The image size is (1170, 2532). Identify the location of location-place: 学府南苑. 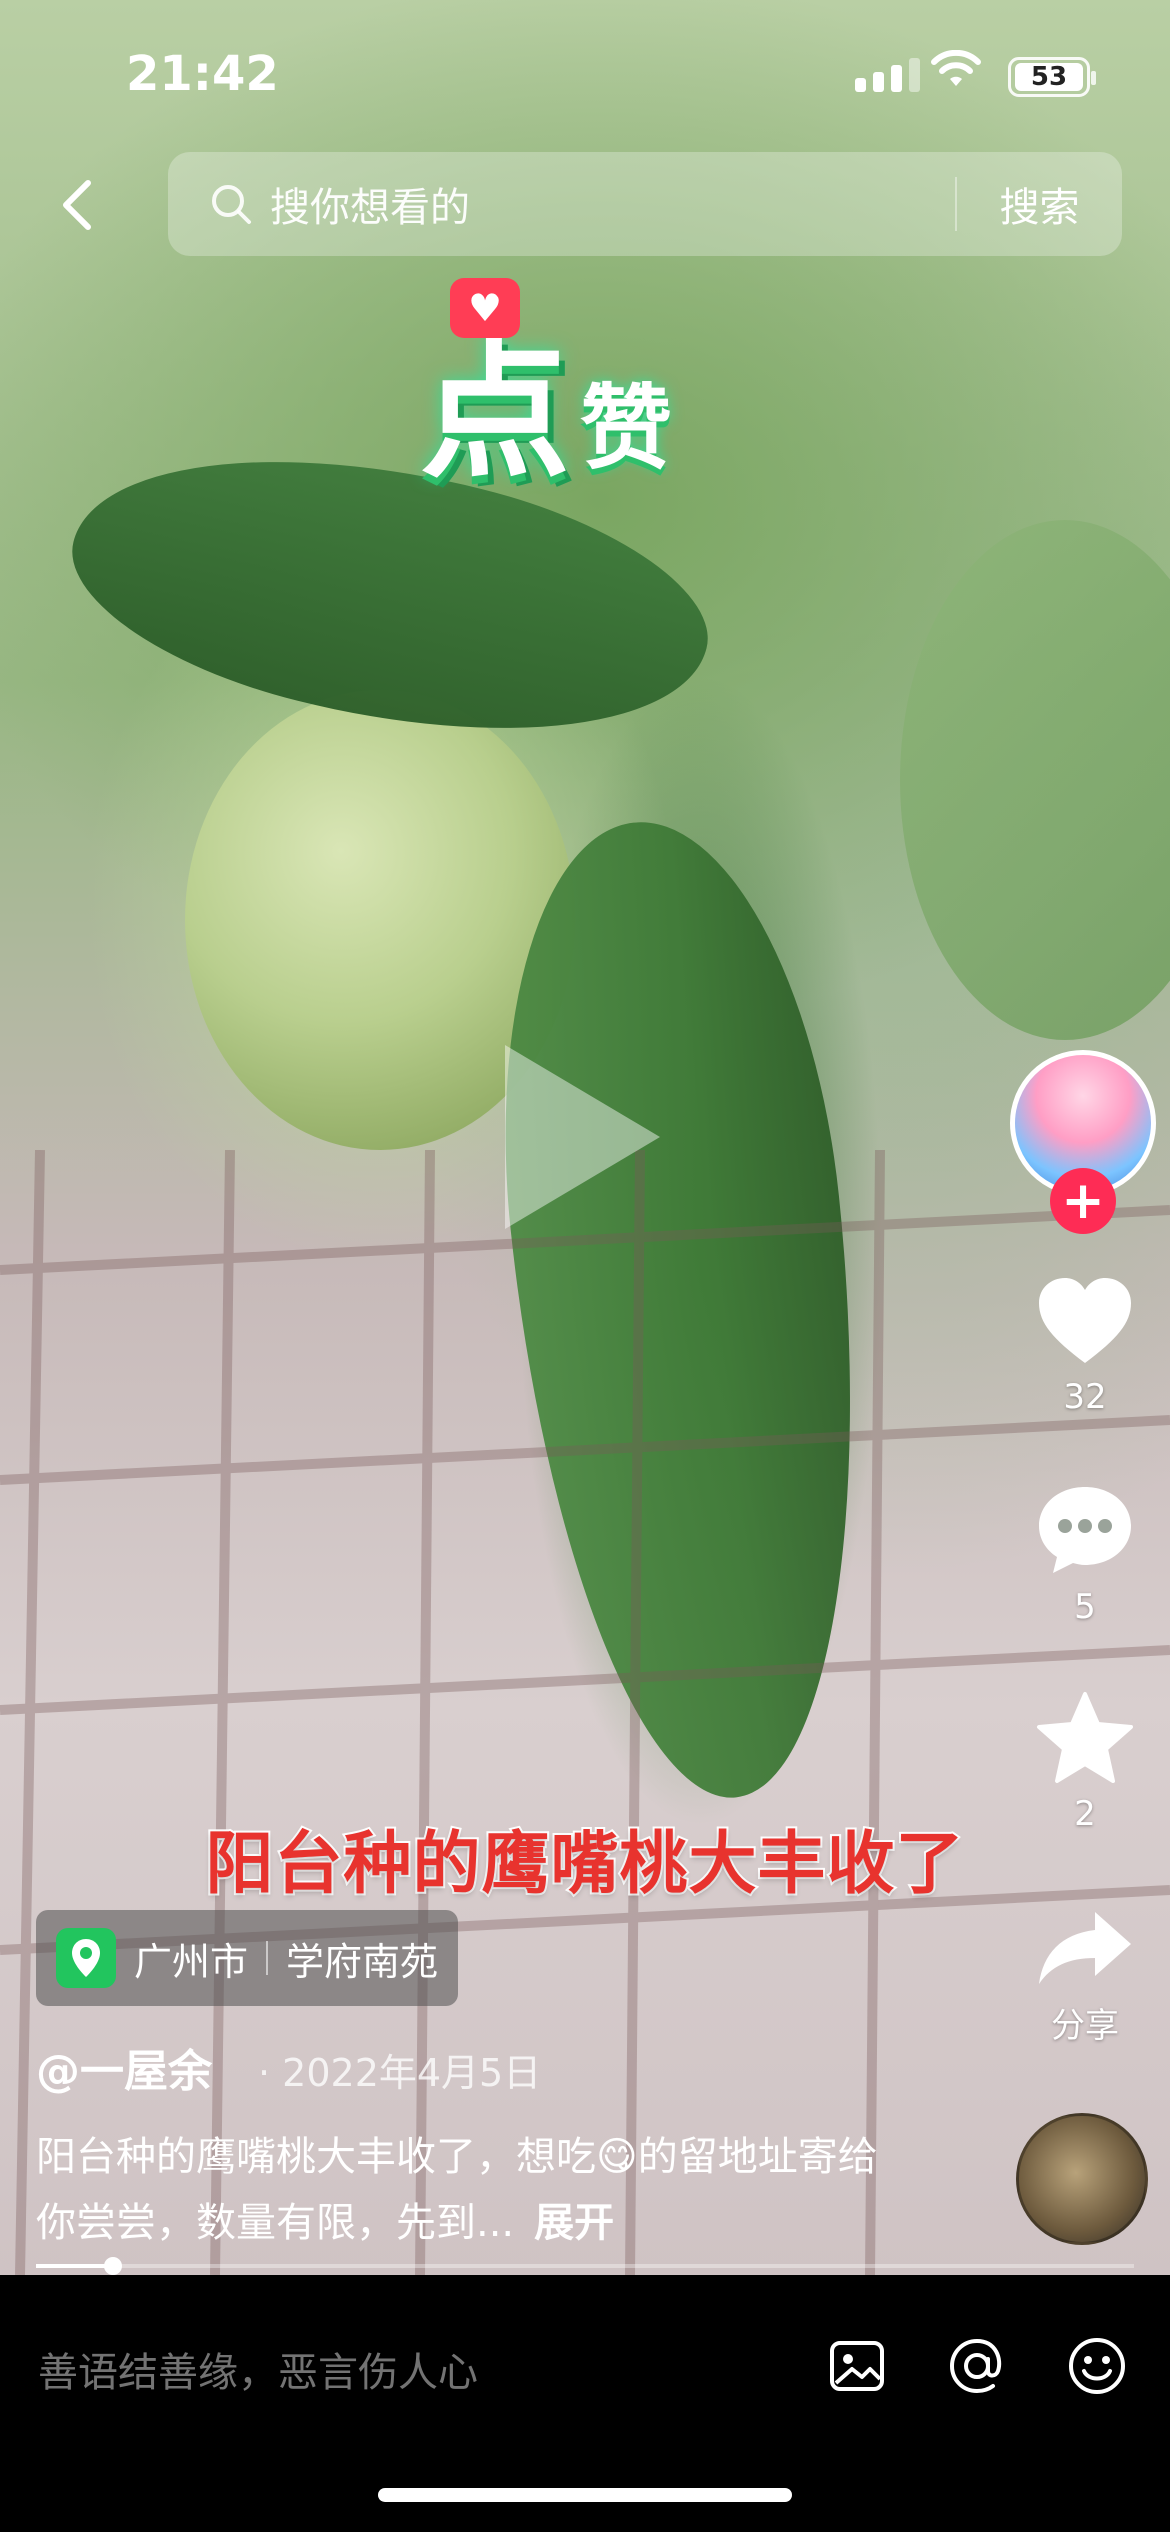
(362, 1961).